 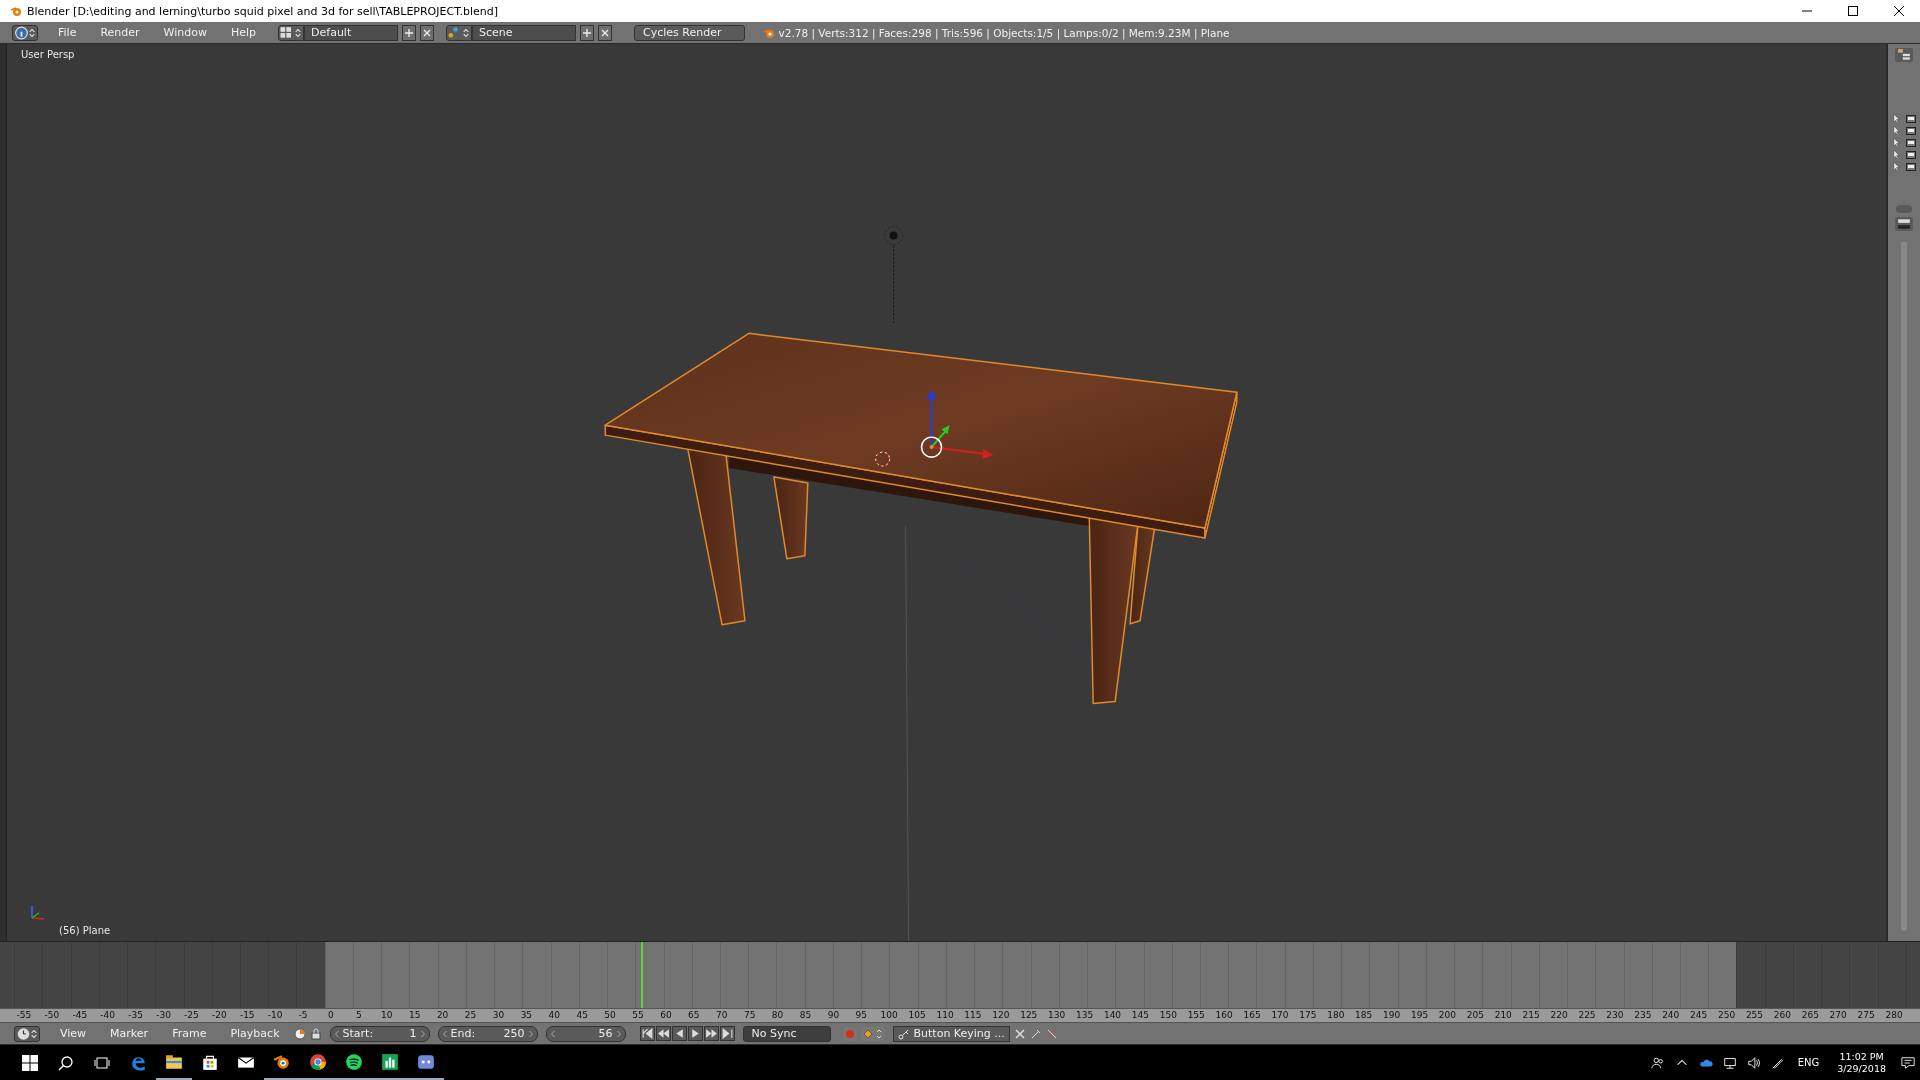 What do you see at coordinates (1810, 1015) in the screenshot?
I see `frame-number: 265` at bounding box center [1810, 1015].